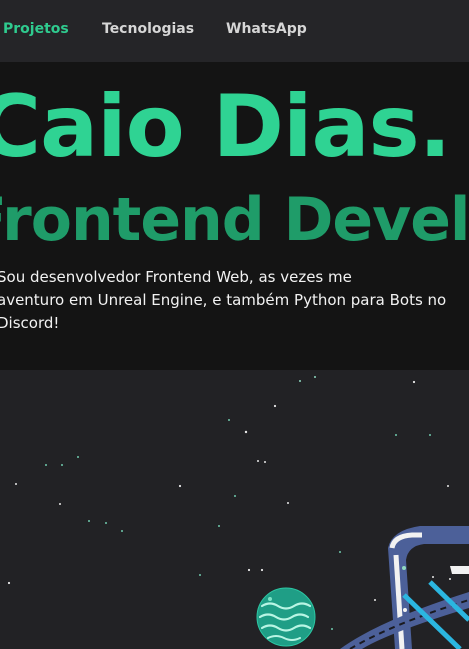  I want to click on nav-item-projetos: Projetos, so click(36, 29).